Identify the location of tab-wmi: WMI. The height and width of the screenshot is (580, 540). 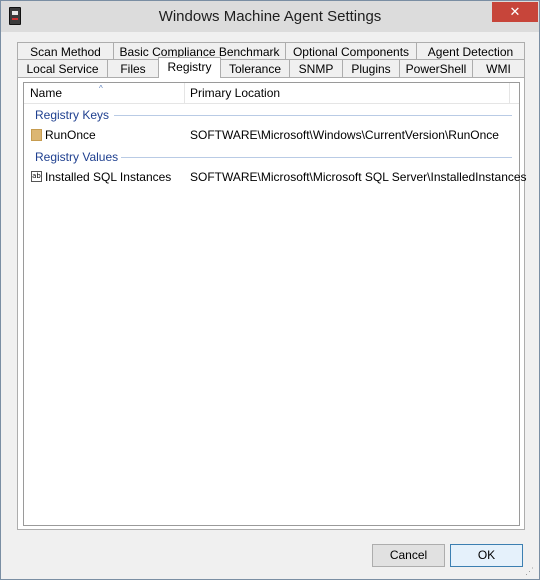
(498, 68).